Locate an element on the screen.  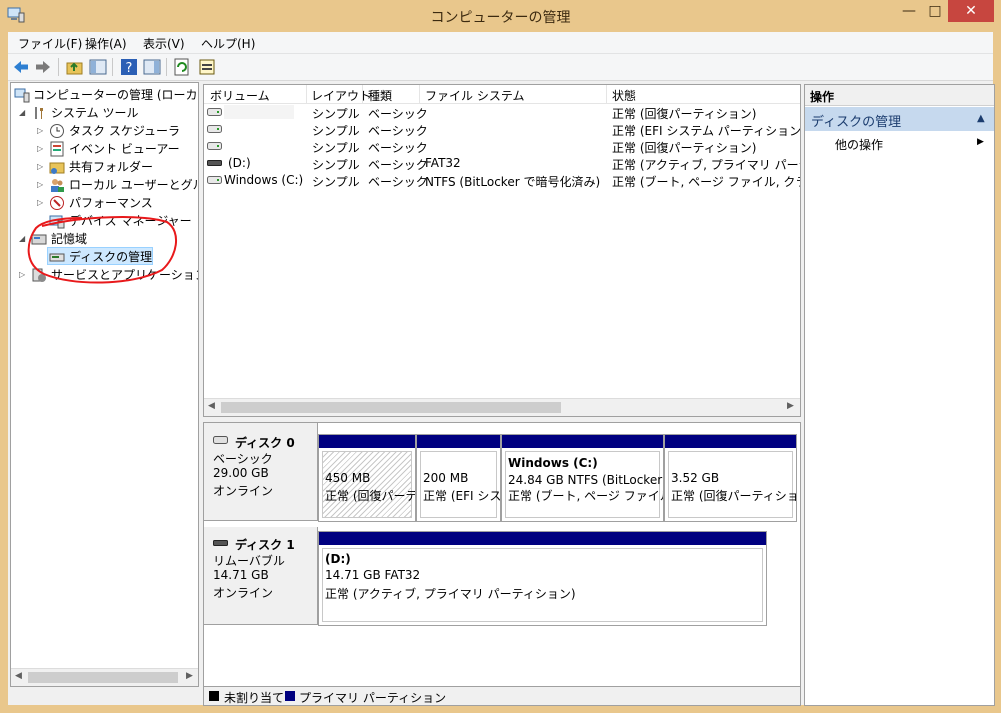
volume-list-horizontal-scrollbar: ◀ ▶ is located at coordinates (502, 407).